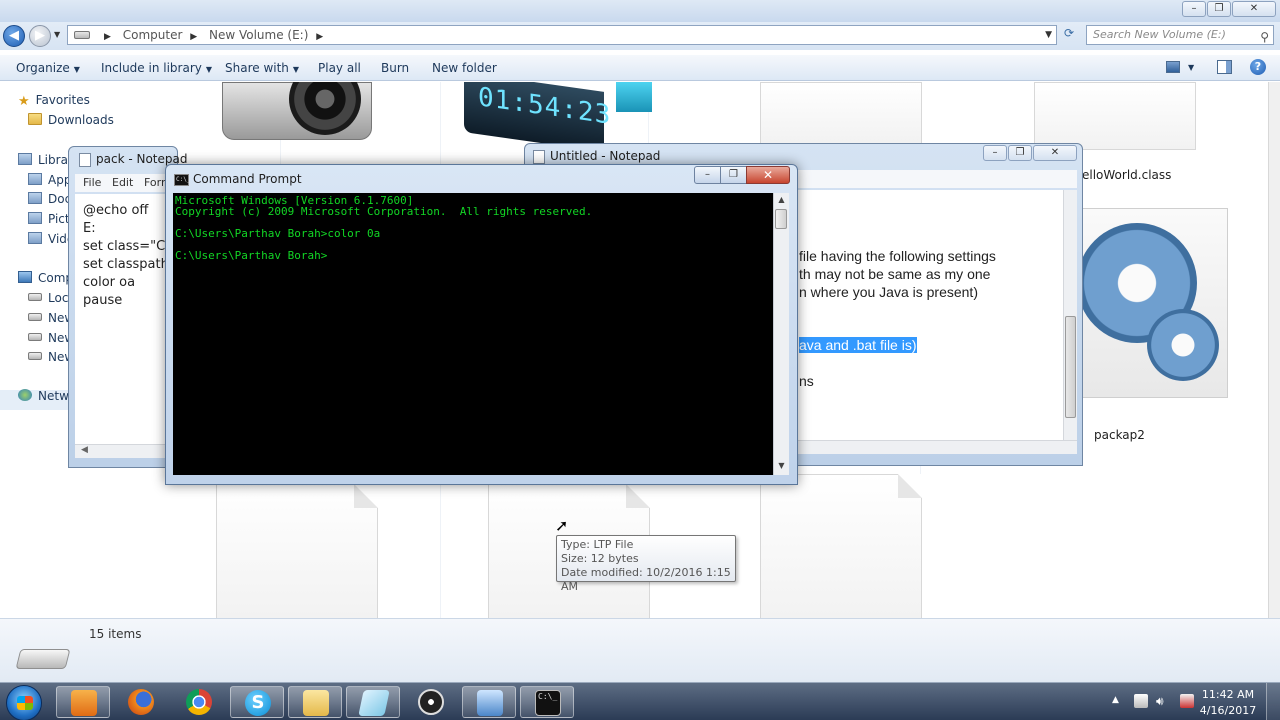 This screenshot has width=1280, height=720. I want to click on play-all-button: Play all, so click(339, 68).